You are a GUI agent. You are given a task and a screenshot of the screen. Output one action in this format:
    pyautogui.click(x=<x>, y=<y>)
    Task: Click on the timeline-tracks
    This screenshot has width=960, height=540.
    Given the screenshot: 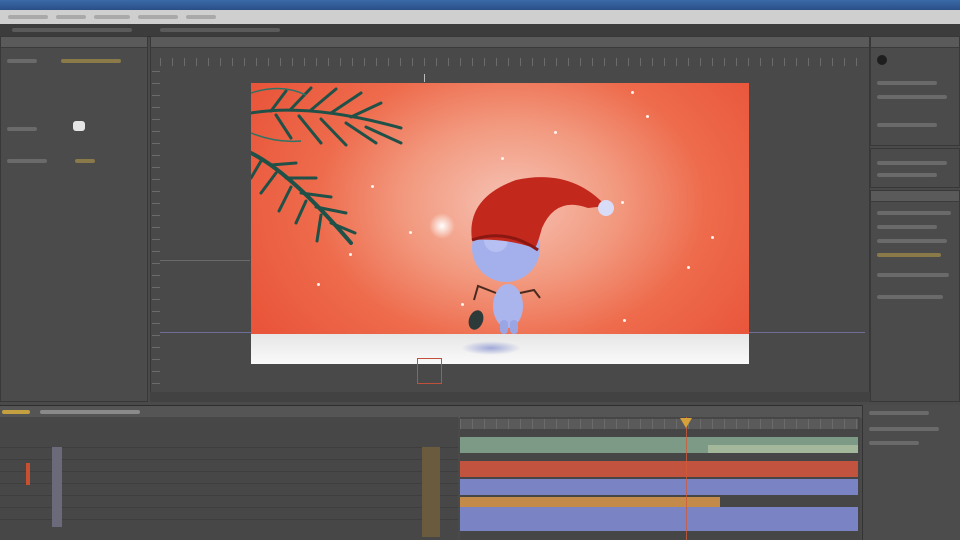 What is the action you would take?
    pyautogui.click(x=660, y=478)
    